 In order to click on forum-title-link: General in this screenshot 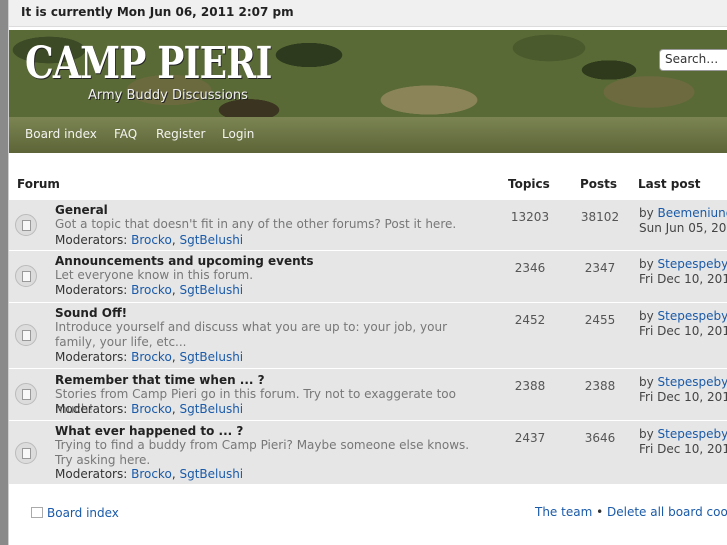, I will do `click(81, 210)`.